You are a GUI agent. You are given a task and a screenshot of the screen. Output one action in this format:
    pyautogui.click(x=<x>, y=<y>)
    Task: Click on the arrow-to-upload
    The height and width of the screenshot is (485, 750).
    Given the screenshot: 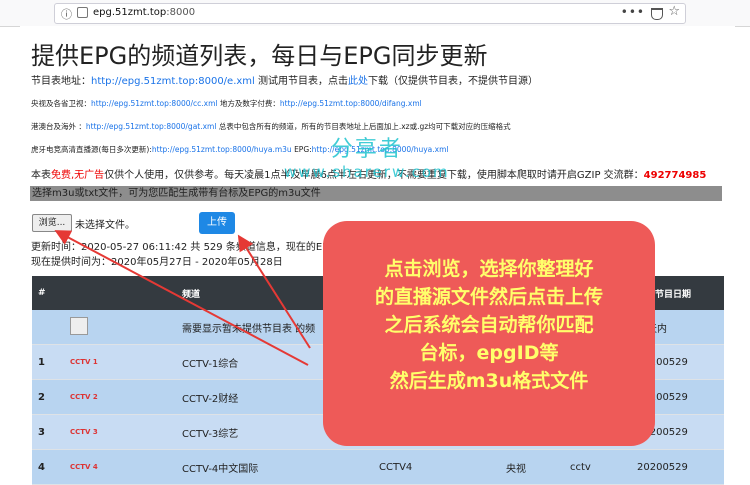 What is the action you would take?
    pyautogui.click(x=274, y=291)
    